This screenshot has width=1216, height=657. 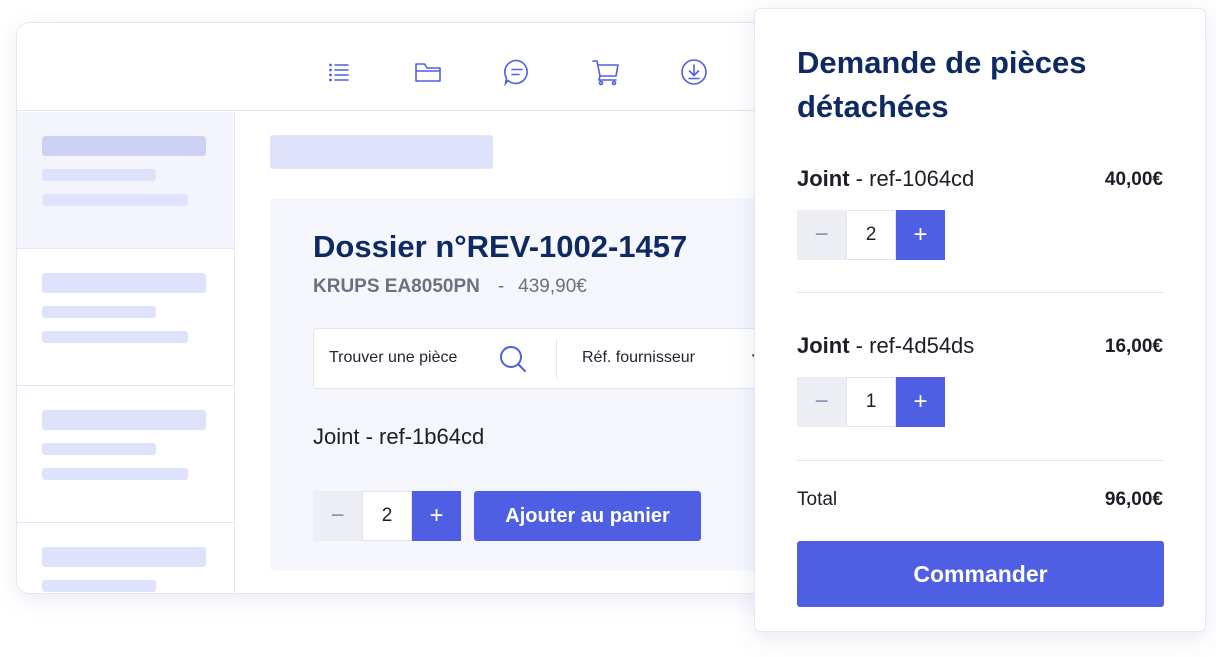 What do you see at coordinates (912, 345) in the screenshot?
I see `part-ref: - ref-4d54ds` at bounding box center [912, 345].